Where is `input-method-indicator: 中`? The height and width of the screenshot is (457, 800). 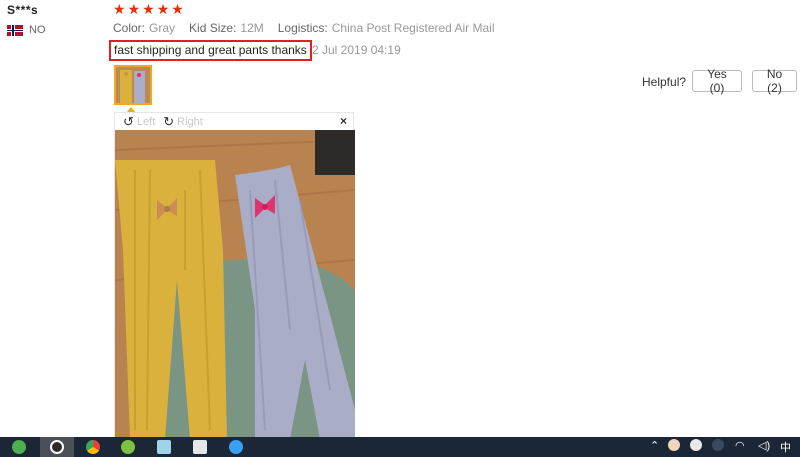
input-method-indicator: 中 is located at coordinates (785, 447).